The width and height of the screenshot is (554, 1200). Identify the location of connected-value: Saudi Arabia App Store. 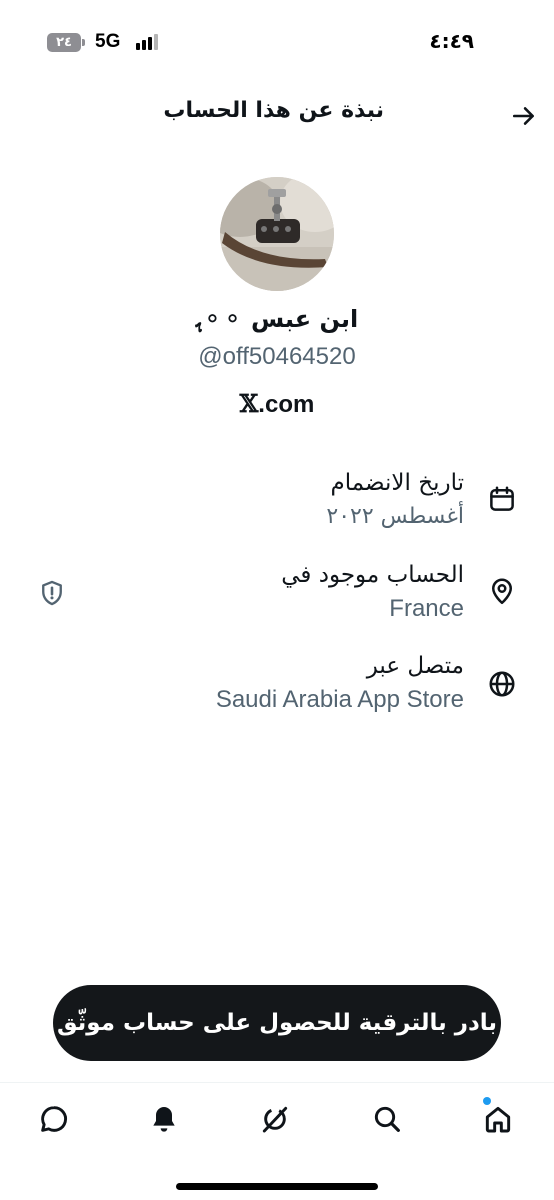
(339, 699).